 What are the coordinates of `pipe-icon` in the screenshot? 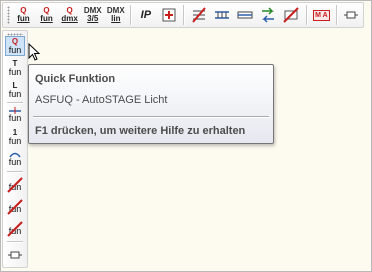 It's located at (245, 15).